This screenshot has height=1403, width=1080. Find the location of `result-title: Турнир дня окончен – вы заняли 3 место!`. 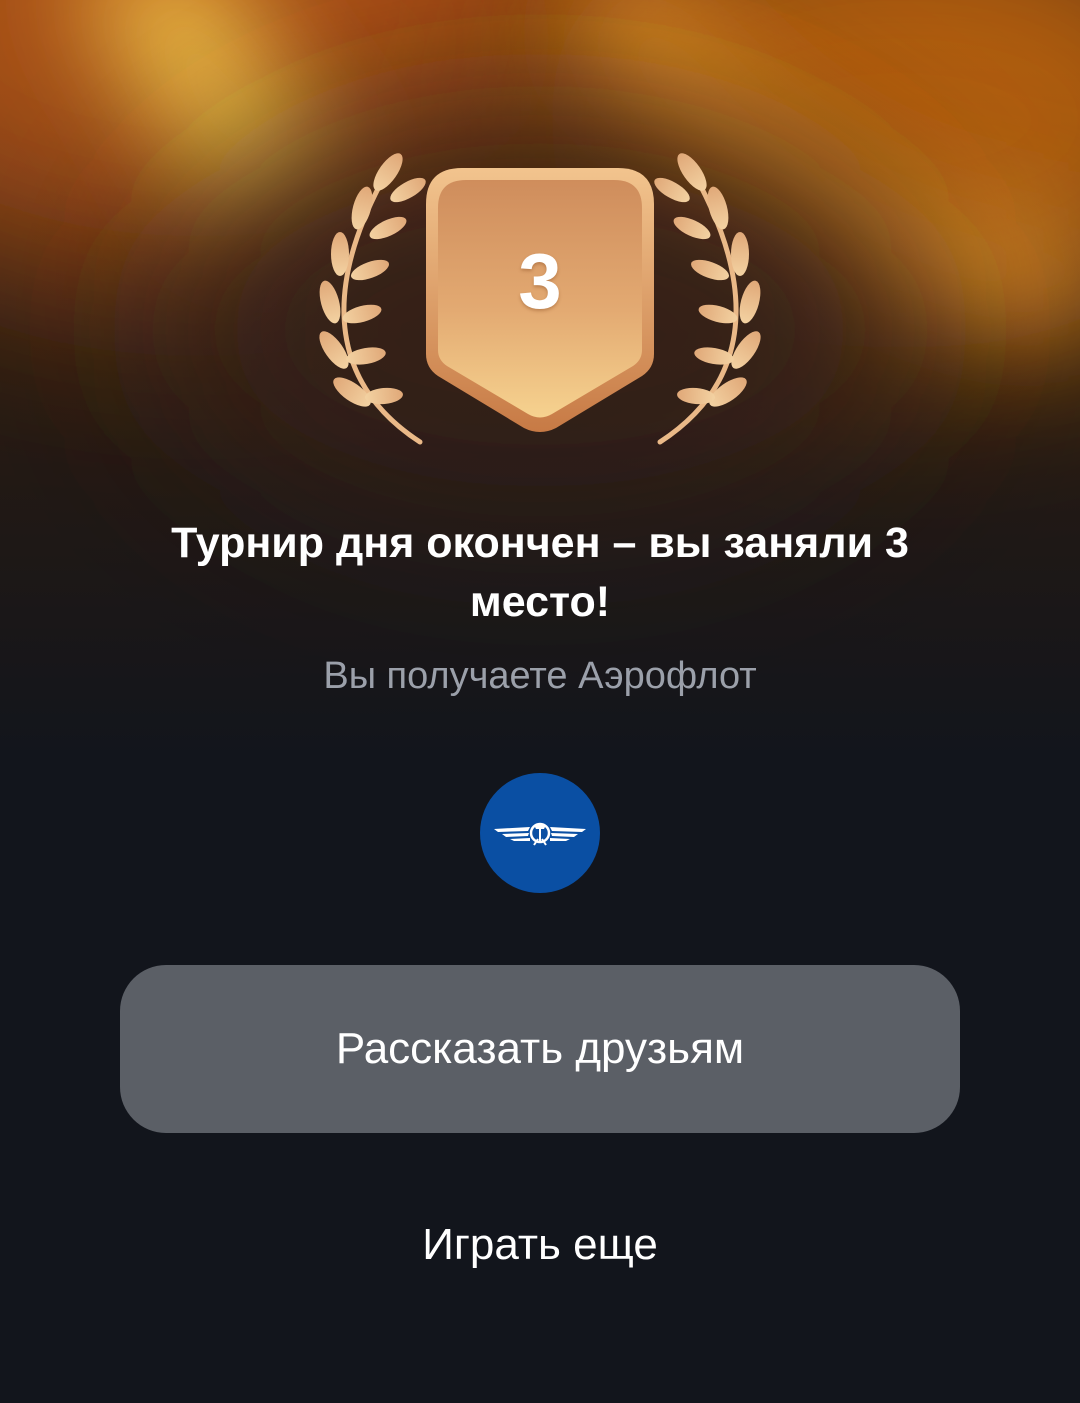

result-title: Турнир дня окончен – вы заняли 3 место! is located at coordinates (540, 572).